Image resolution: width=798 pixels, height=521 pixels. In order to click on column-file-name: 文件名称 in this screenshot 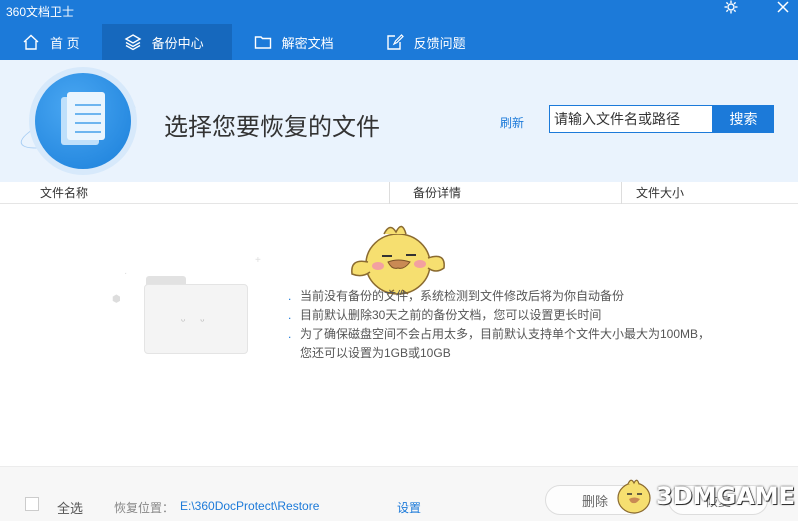, I will do `click(64, 193)`.